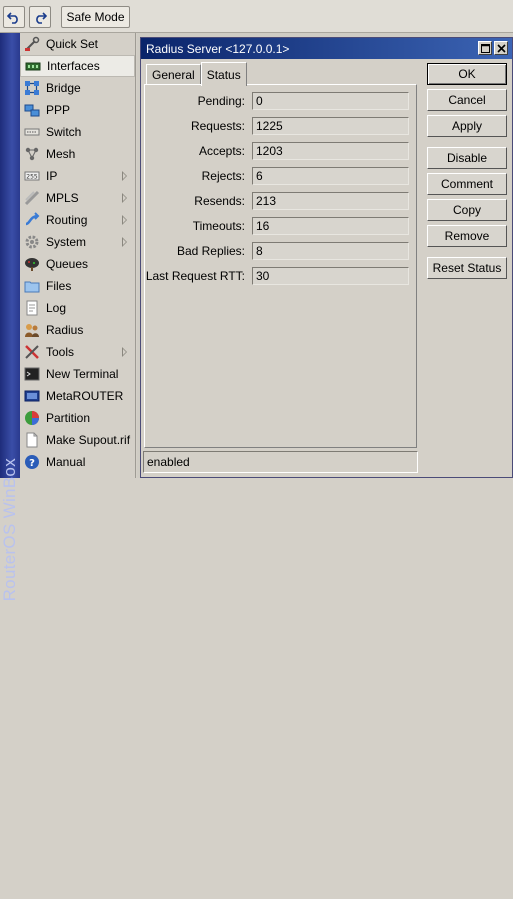  I want to click on field-row-accepts: Accepts: 1203, so click(280, 151).